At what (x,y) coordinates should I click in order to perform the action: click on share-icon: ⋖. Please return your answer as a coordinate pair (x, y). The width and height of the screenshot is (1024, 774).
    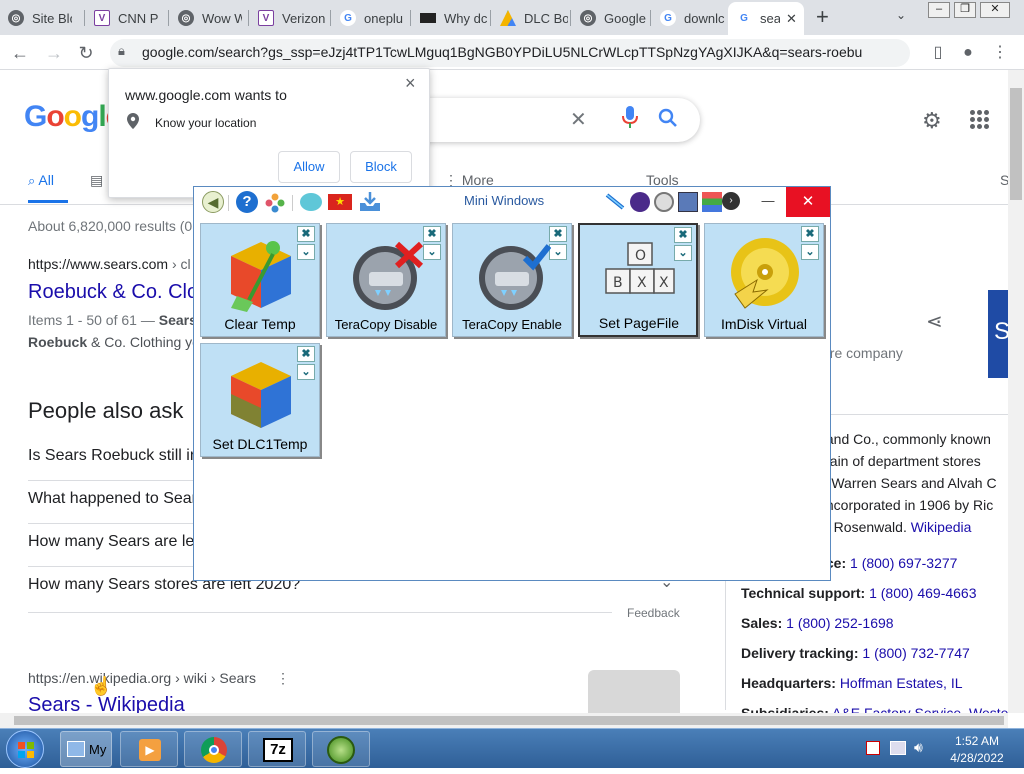
    Looking at the image, I should click on (934, 321).